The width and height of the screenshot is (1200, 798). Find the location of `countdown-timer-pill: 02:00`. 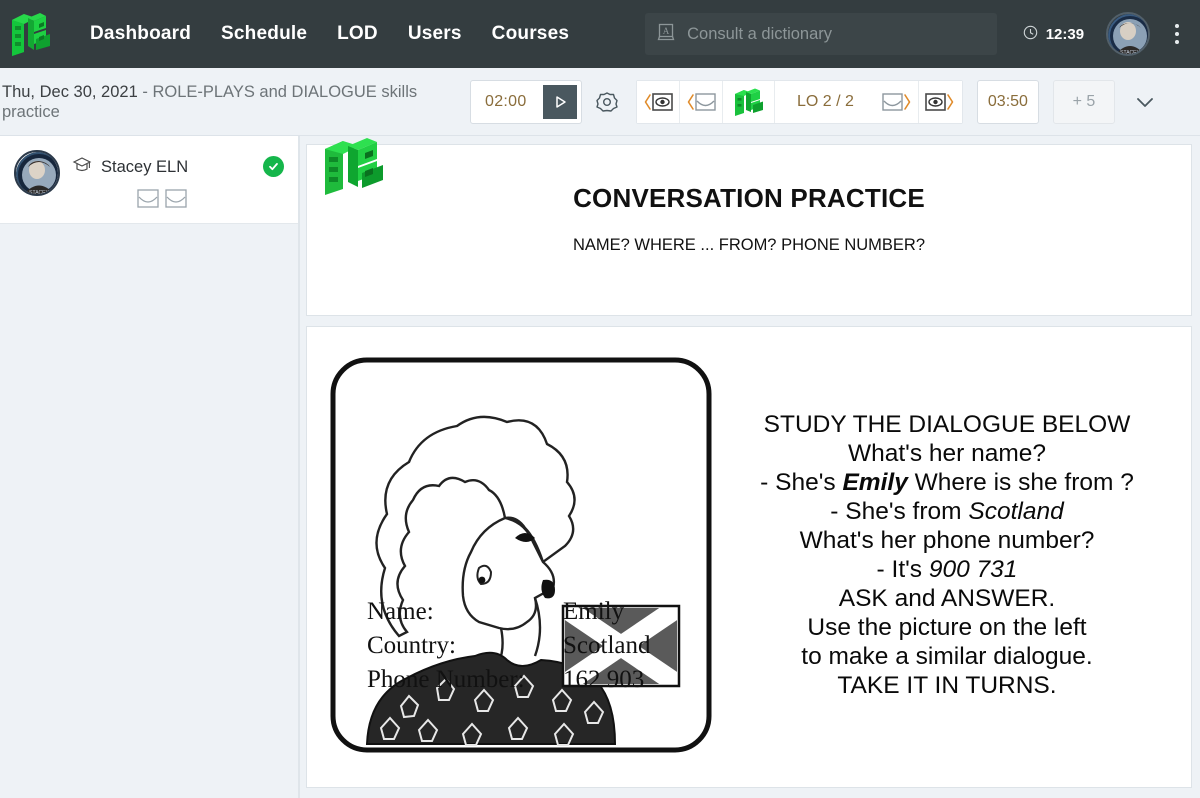

countdown-timer-pill: 02:00 is located at coordinates (526, 101).